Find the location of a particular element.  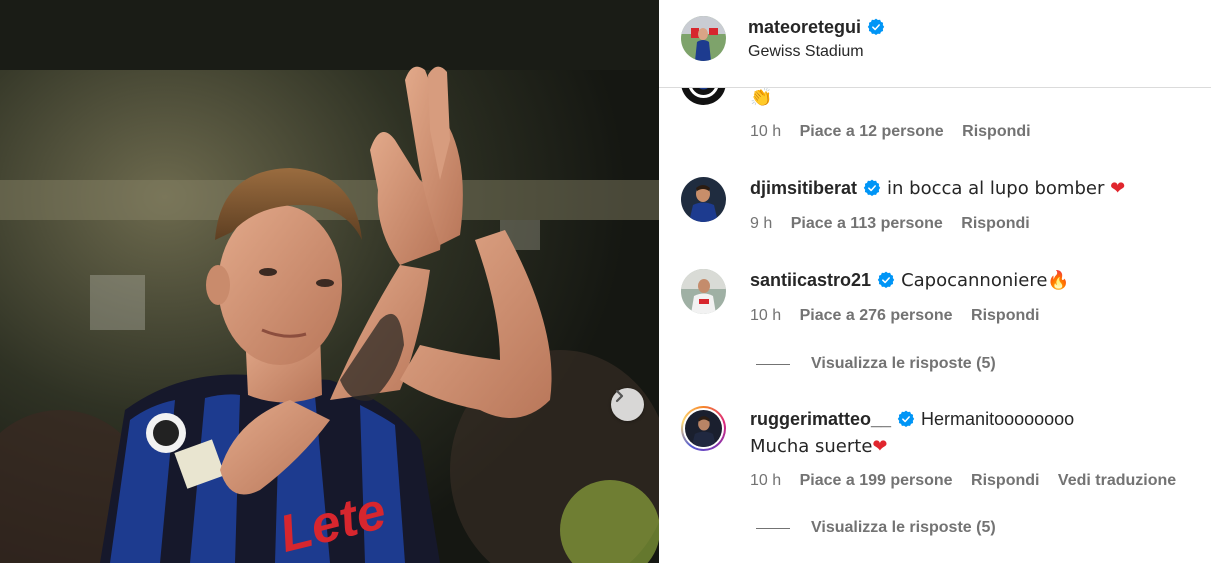

avatar-ring-gap is located at coordinates (703, 428).